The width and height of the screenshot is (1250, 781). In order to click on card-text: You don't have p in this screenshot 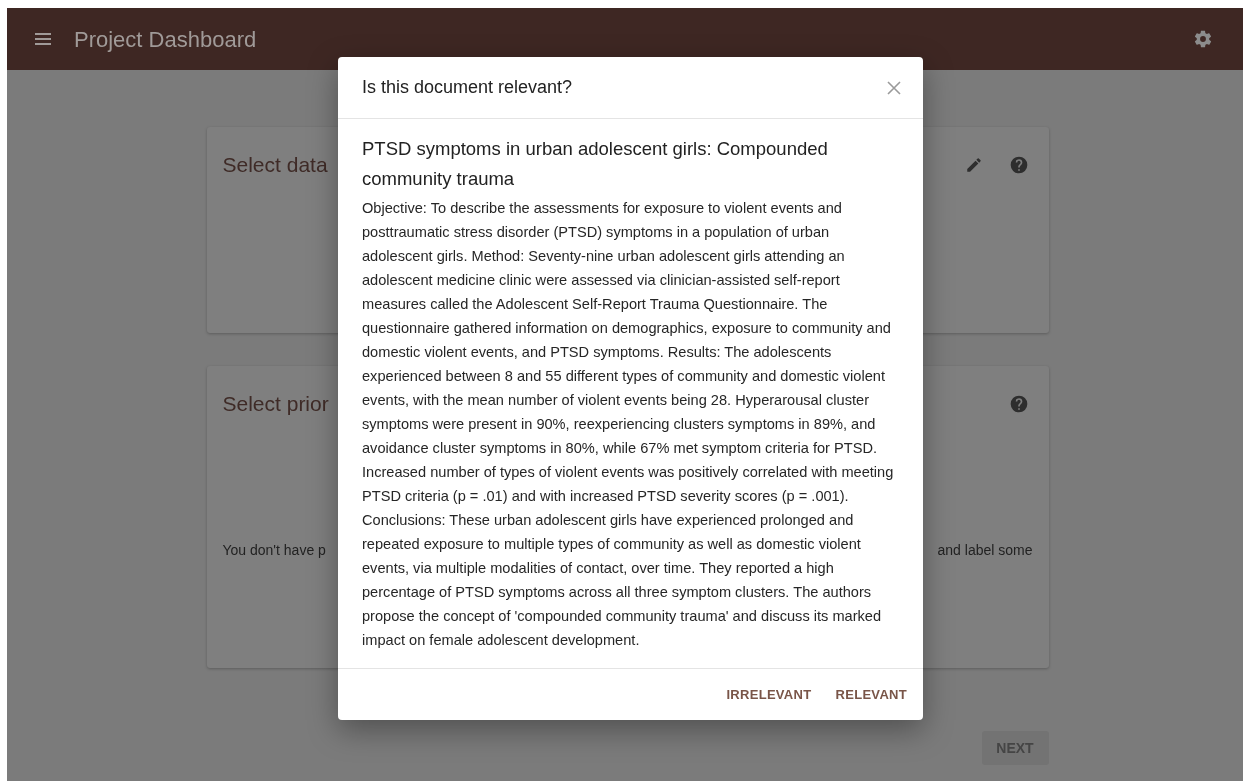, I will do `click(274, 550)`.